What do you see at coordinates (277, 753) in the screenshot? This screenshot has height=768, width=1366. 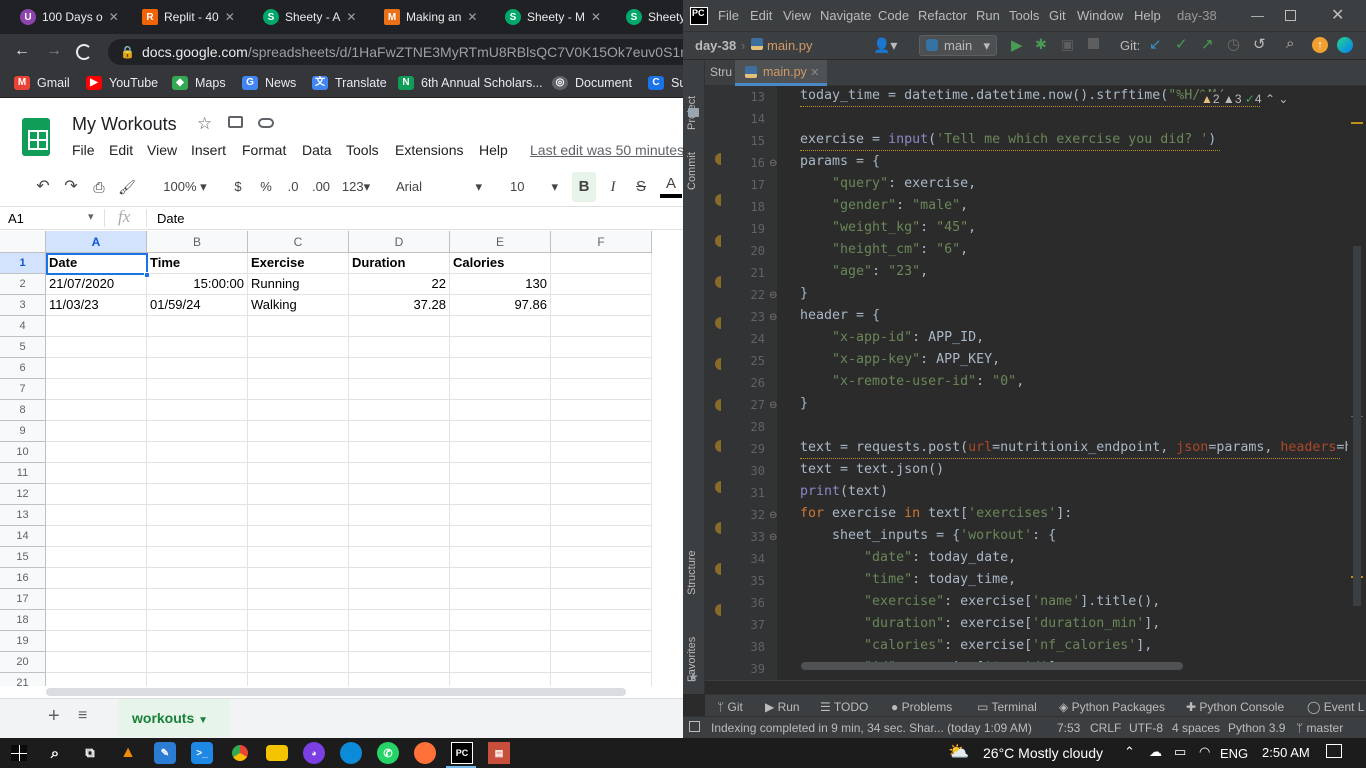 I see `file-explorer-icon` at bounding box center [277, 753].